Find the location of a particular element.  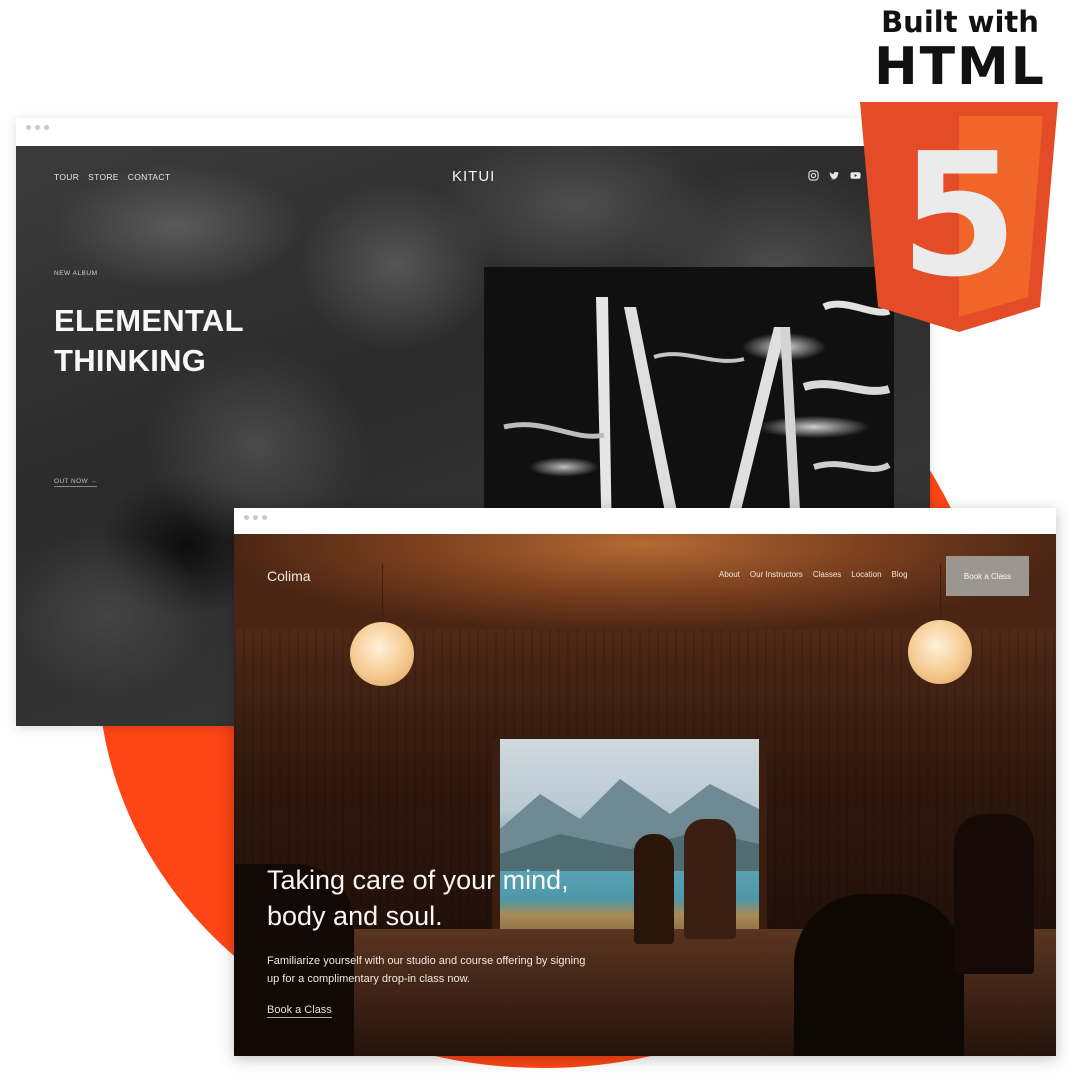

built-with-html-badge: Built with HTML is located at coordinates (960, 49).